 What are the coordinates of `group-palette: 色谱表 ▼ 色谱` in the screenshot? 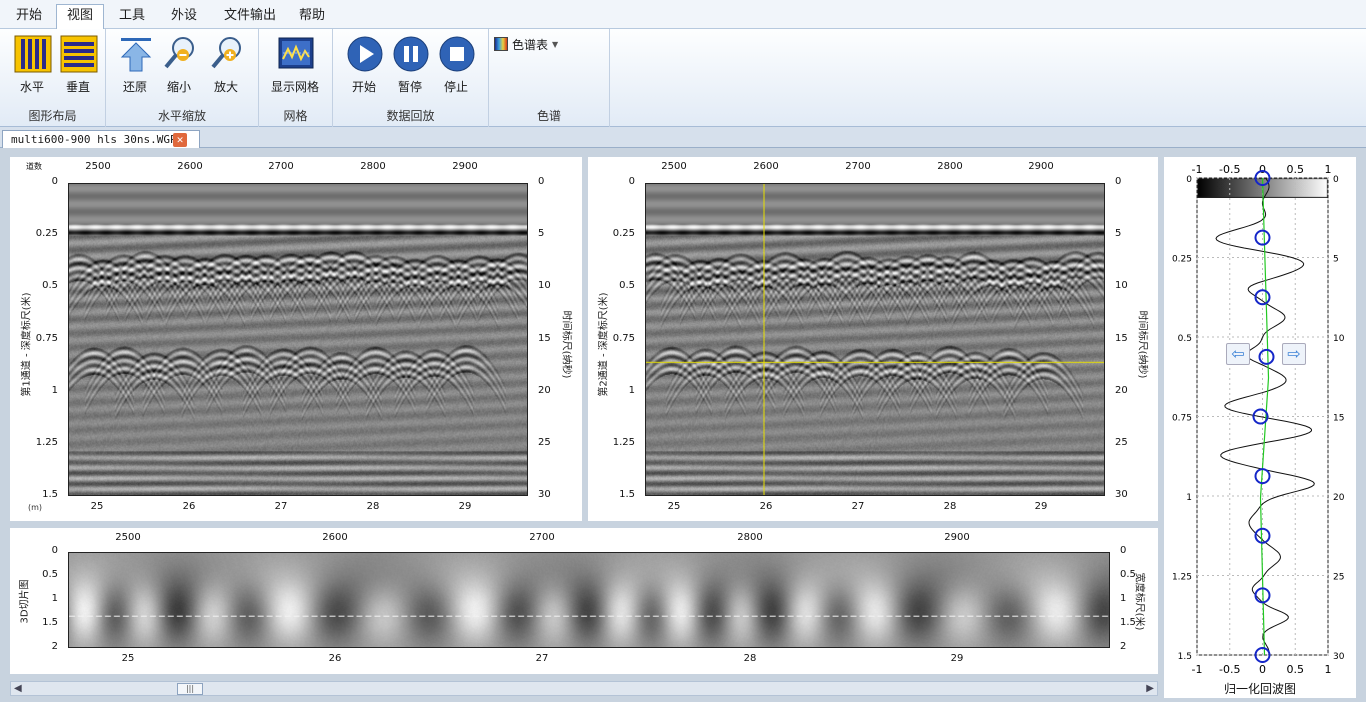 It's located at (549, 78).